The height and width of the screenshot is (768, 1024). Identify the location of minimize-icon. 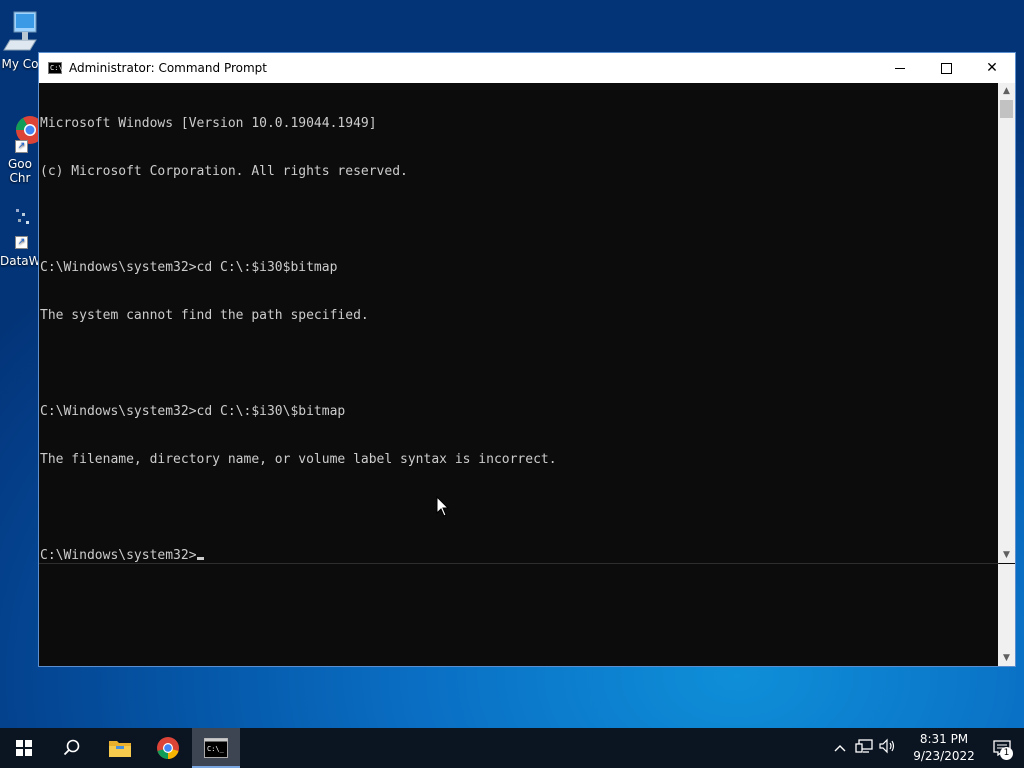
(900, 68).